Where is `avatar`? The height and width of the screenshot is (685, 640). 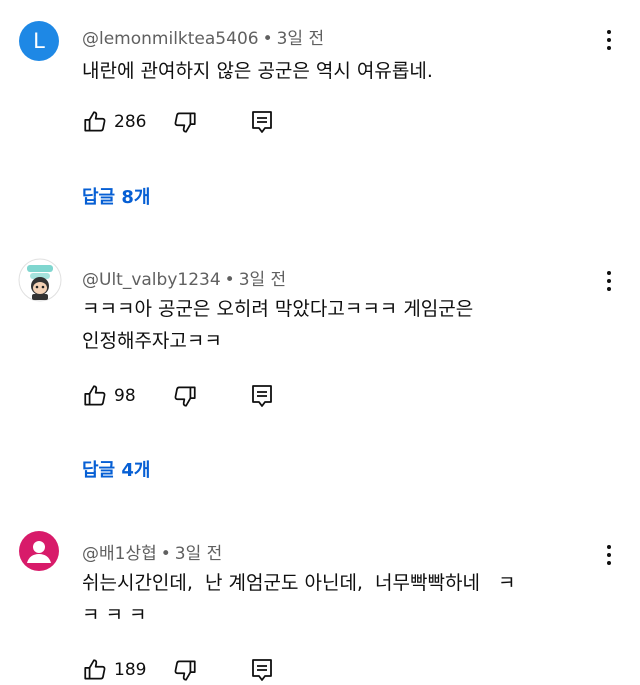 avatar is located at coordinates (39, 551).